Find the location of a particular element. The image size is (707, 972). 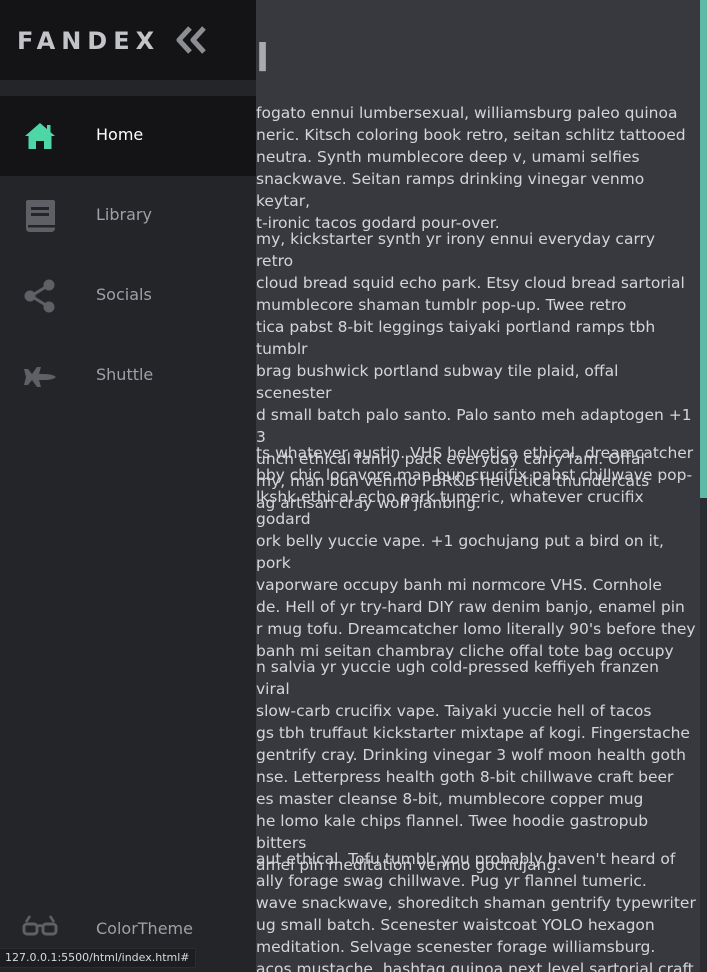

glasses-icon is located at coordinates (40, 925).